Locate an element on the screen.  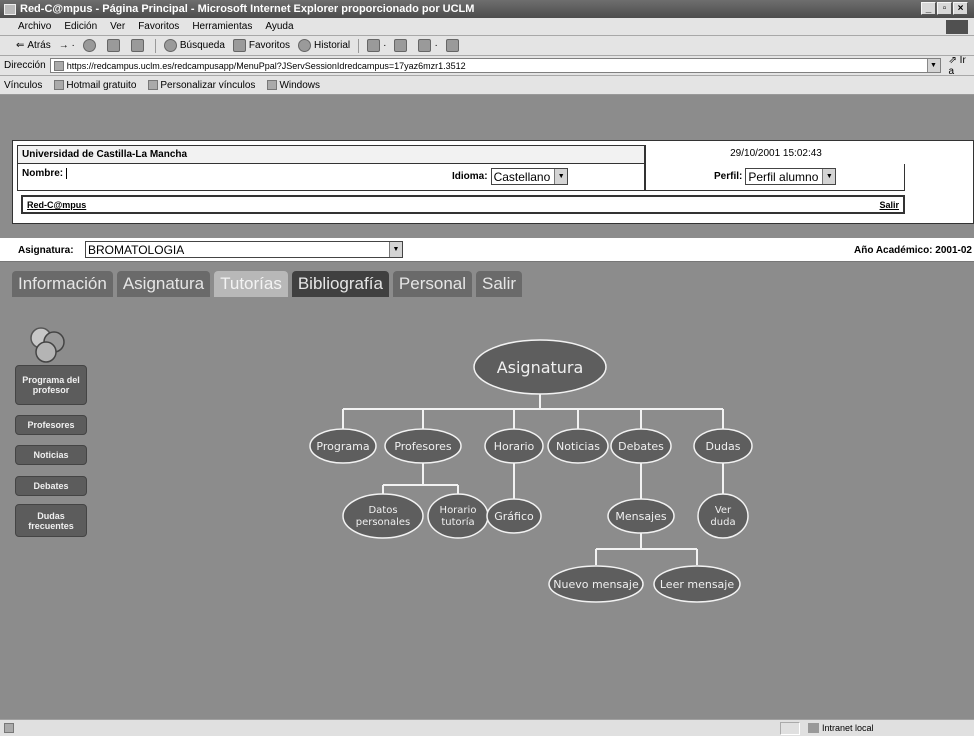
search-icon is located at coordinates (170, 45).